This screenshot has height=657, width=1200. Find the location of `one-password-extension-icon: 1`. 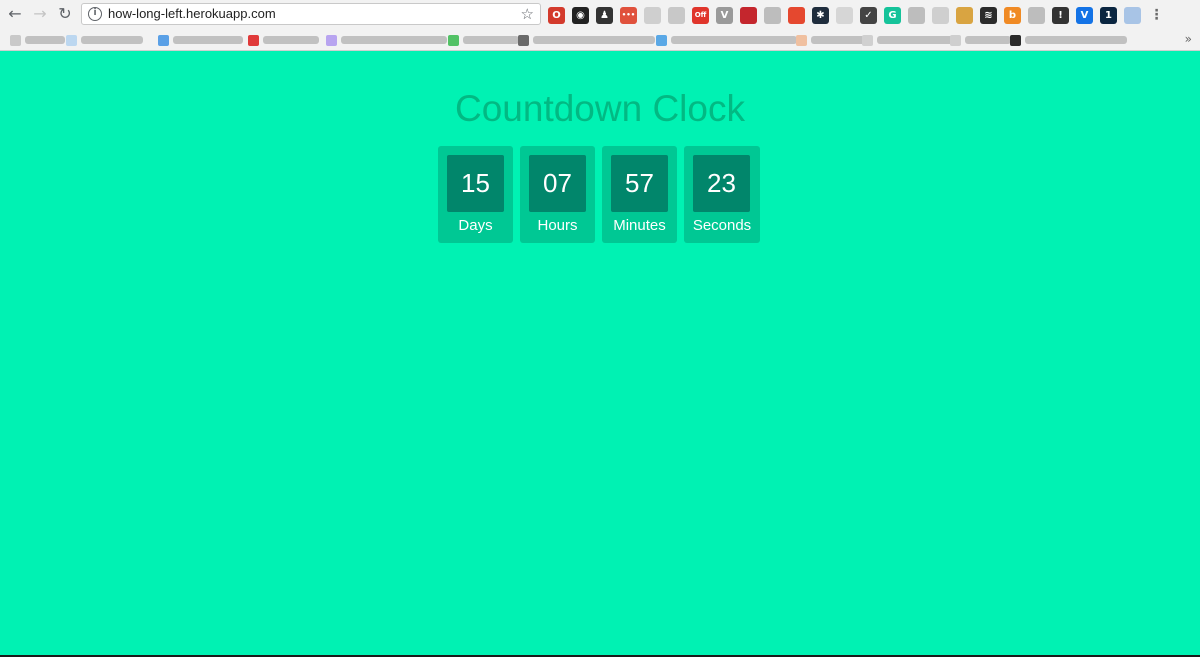

one-password-extension-icon: 1 is located at coordinates (1108, 15).